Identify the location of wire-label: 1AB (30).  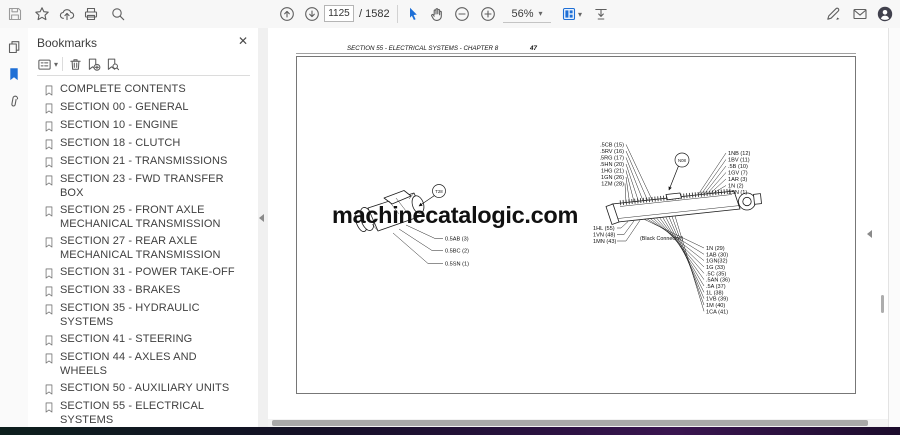
(717, 255).